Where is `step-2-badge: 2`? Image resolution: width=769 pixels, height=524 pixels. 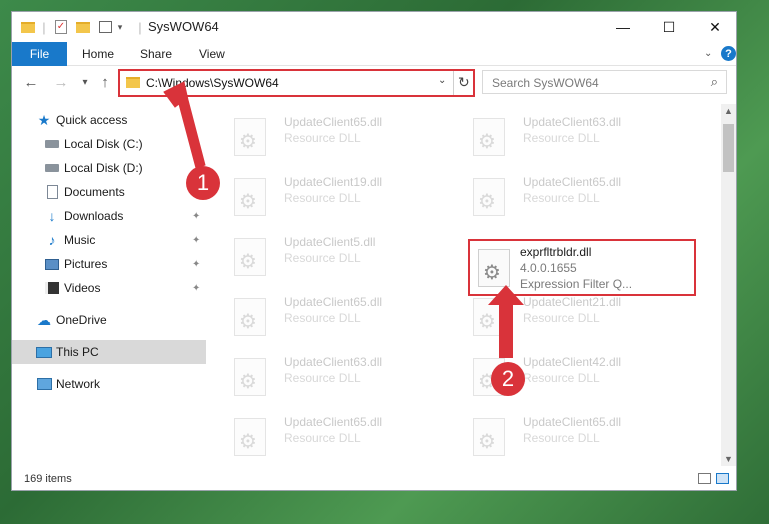 step-2-badge: 2 is located at coordinates (508, 379).